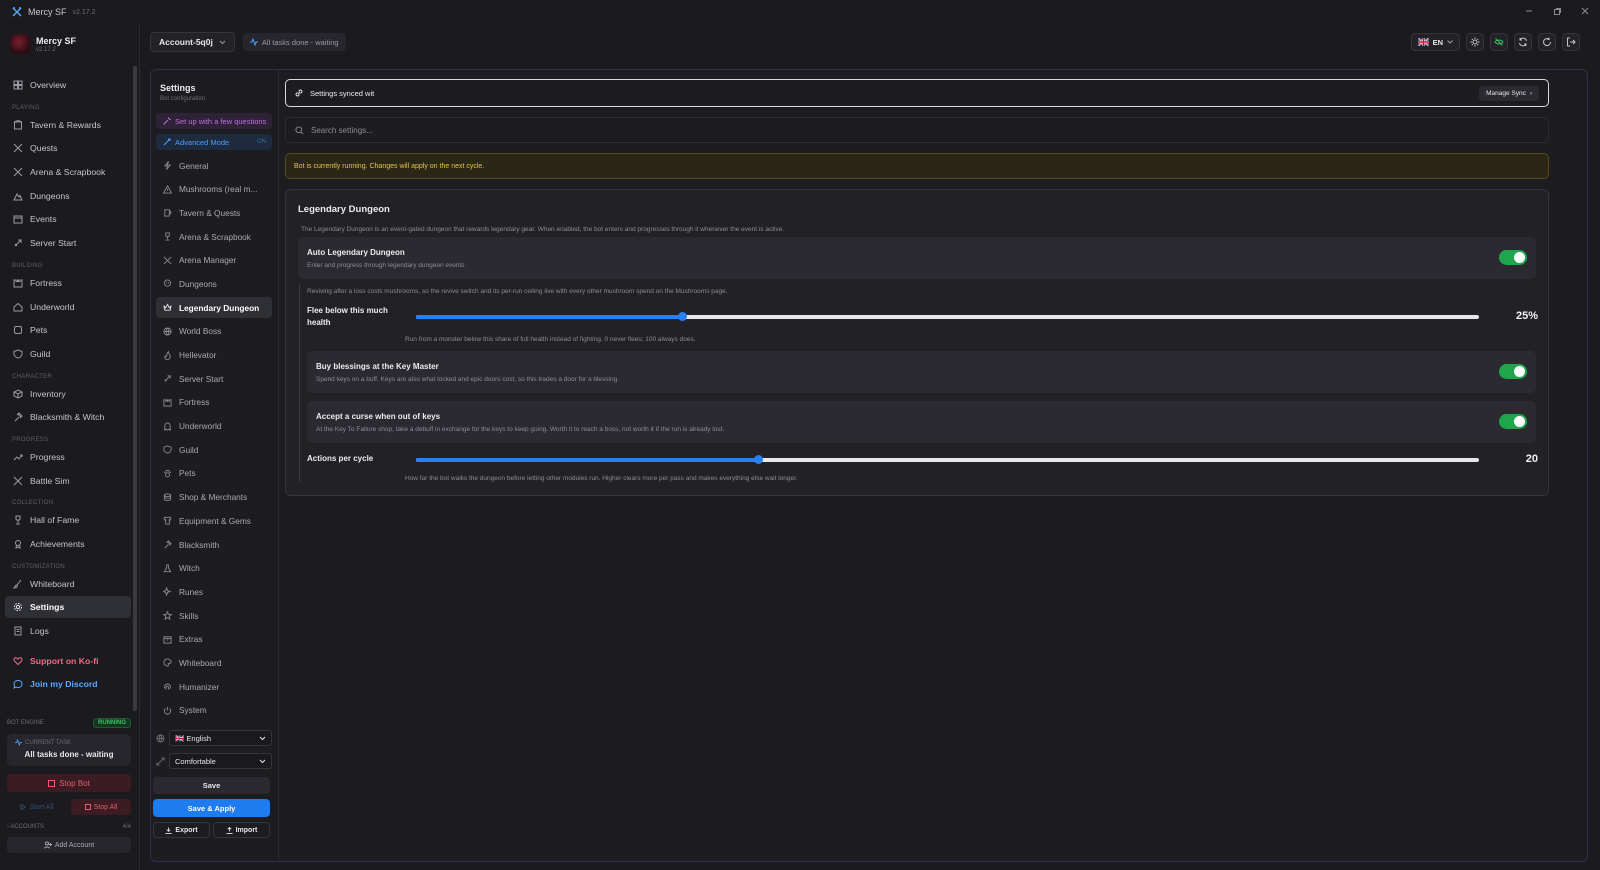 The image size is (1600, 870). What do you see at coordinates (947, 316) in the screenshot?
I see `flee-slider` at bounding box center [947, 316].